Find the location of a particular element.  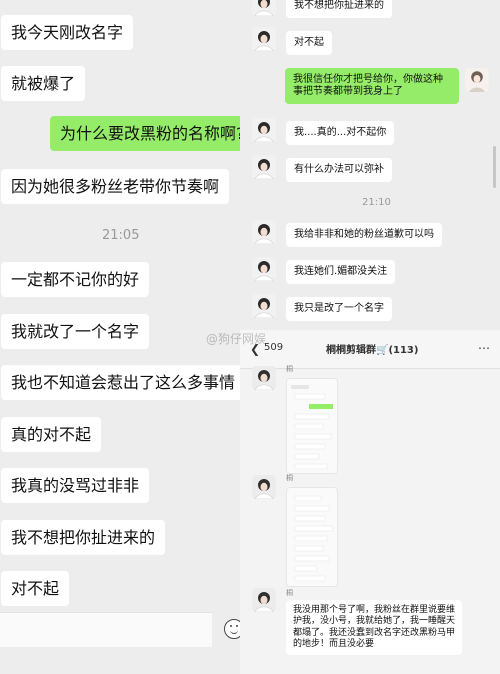

chat-bubble-self: 为什么要改黑粉的名称啊? is located at coordinates (150, 134).